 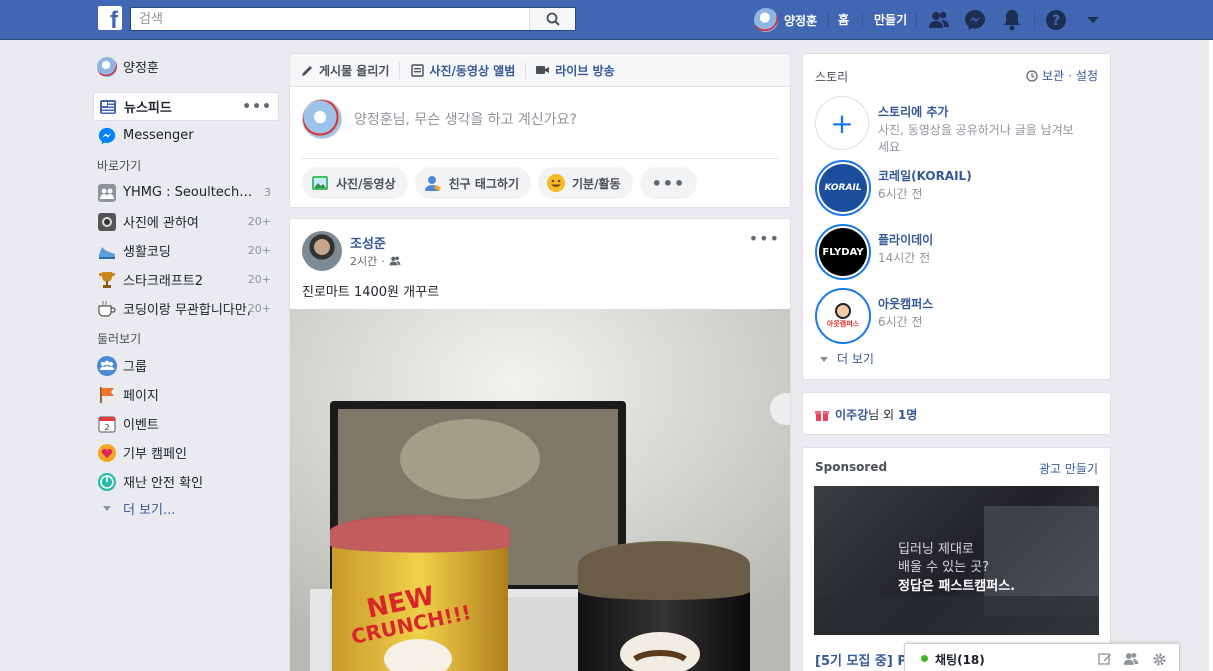 I want to click on profile-link: 양정훈, so click(x=785, y=20).